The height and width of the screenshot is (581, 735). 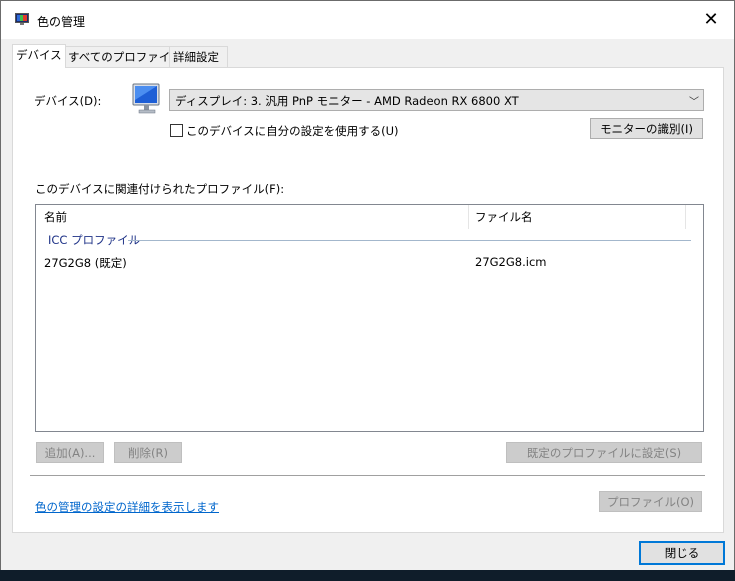 I want to click on column-header-filename: ファイル名, so click(x=504, y=217).